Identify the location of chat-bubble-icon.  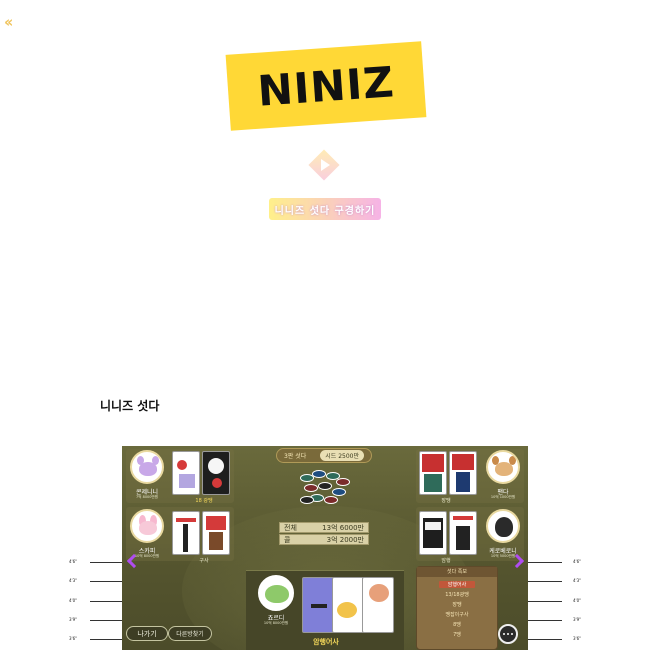
(508, 634).